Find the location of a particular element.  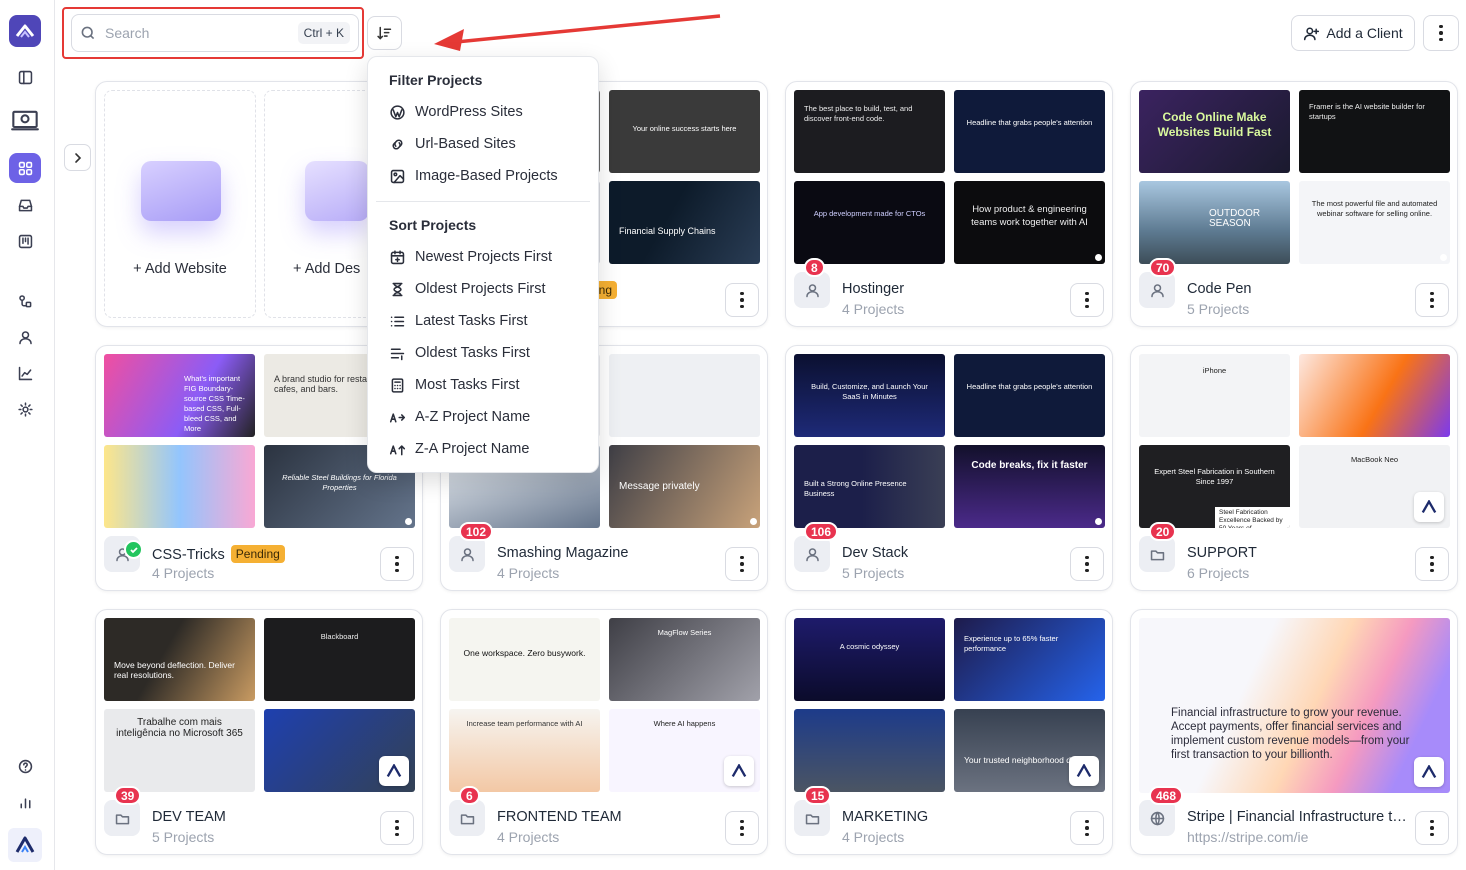

thumbnail: Headline that grabs people's attention is located at coordinates (1029, 131).